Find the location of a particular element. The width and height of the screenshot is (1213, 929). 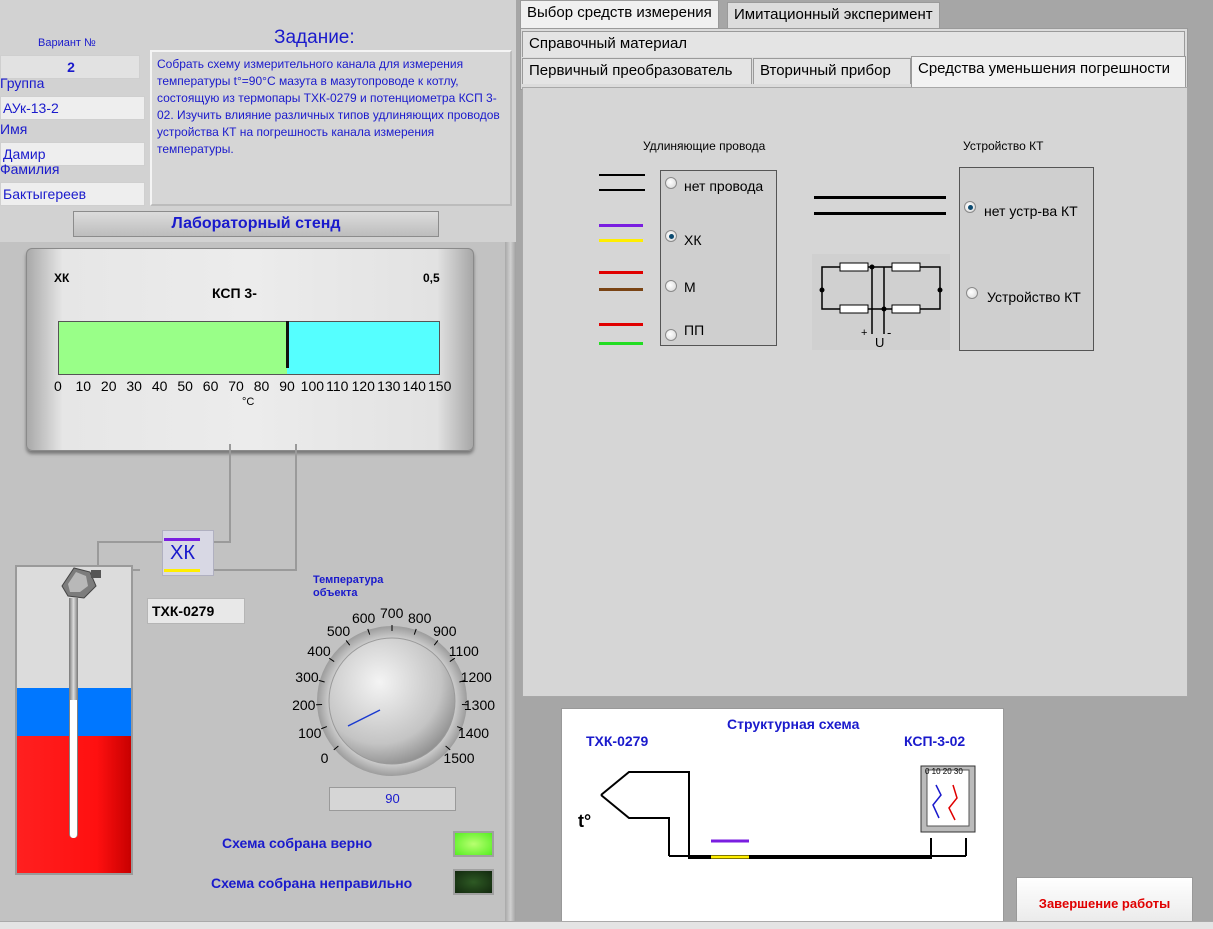

tab-reference-material: Справочный материал is located at coordinates (853, 44).